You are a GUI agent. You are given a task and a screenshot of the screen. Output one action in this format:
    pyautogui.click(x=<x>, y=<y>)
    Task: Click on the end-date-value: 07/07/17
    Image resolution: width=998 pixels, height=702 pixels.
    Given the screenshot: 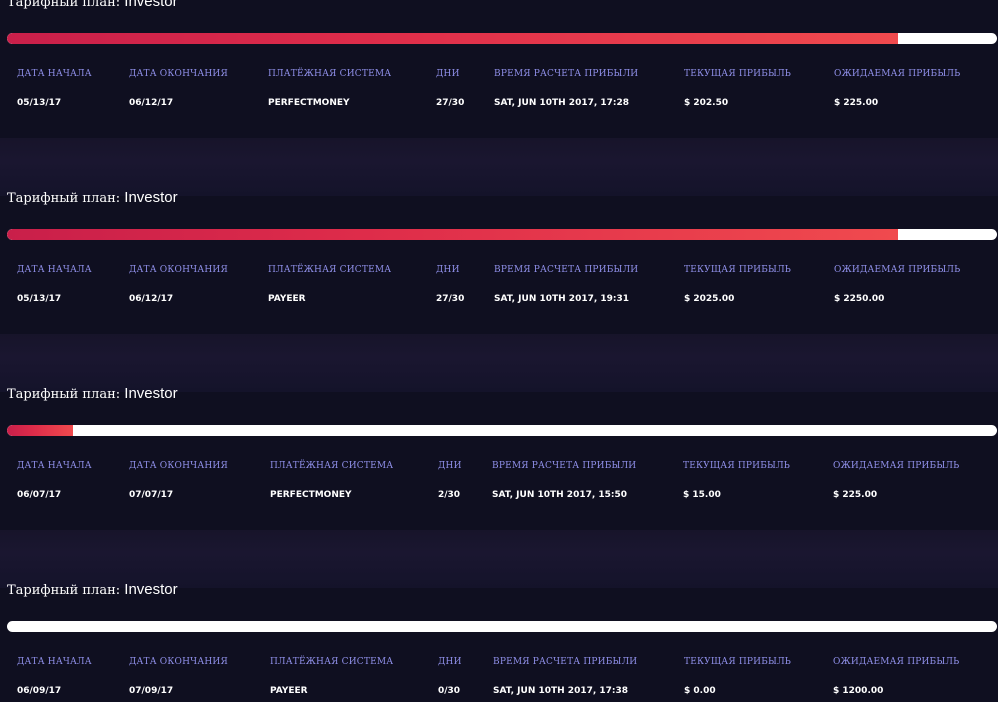 What is the action you would take?
    pyautogui.click(x=151, y=495)
    